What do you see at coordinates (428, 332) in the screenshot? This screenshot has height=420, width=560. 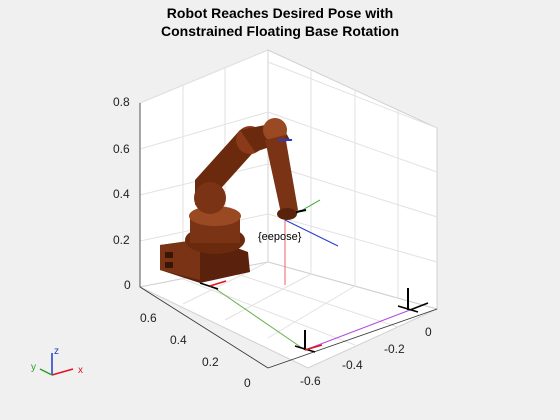 I see `x-tick-4: 0` at bounding box center [428, 332].